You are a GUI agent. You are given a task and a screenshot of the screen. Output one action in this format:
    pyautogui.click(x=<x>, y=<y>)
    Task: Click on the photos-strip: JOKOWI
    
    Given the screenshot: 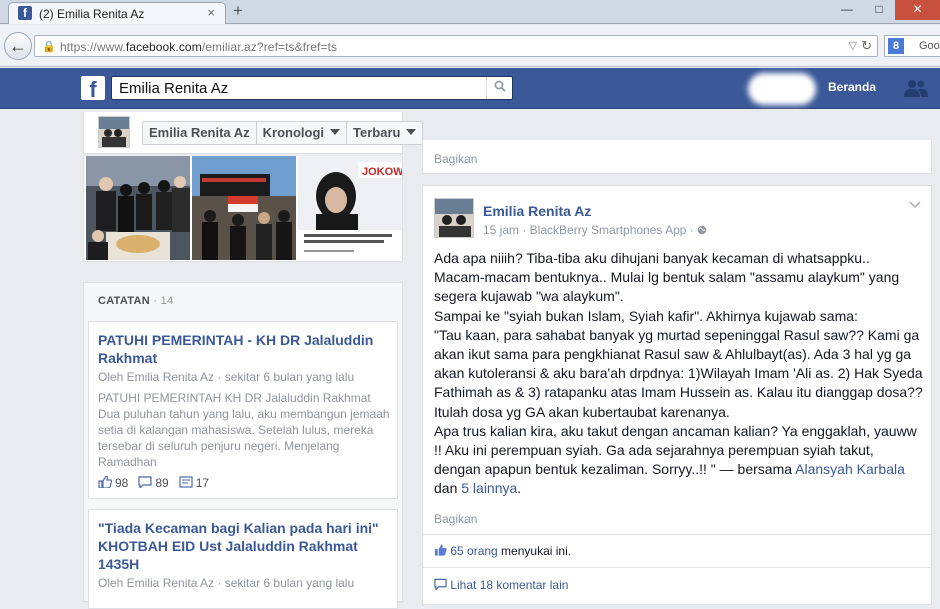 What is the action you would take?
    pyautogui.click(x=243, y=209)
    